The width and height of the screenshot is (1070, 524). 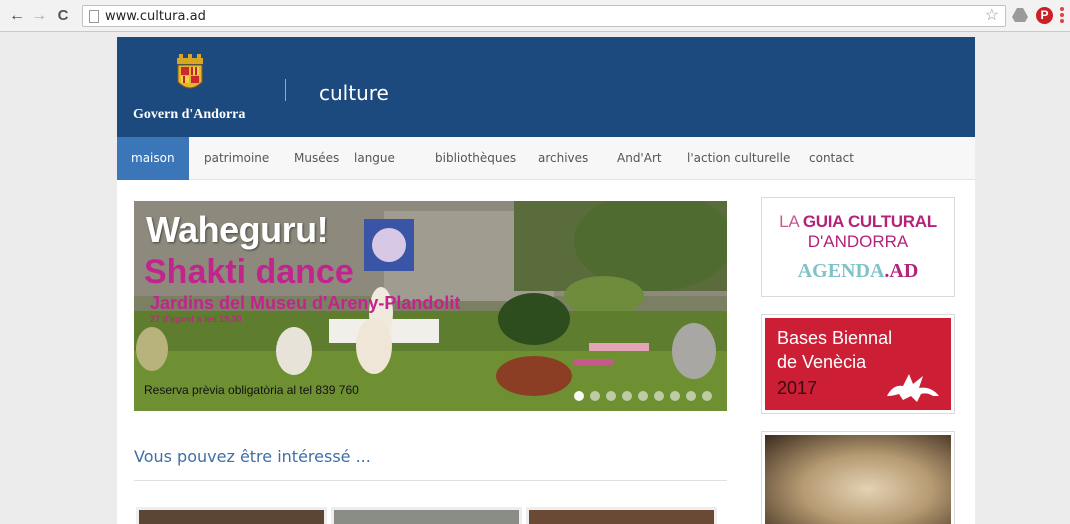 I want to click on menu-item-action-culturelle: l'action culturelle, so click(x=738, y=158).